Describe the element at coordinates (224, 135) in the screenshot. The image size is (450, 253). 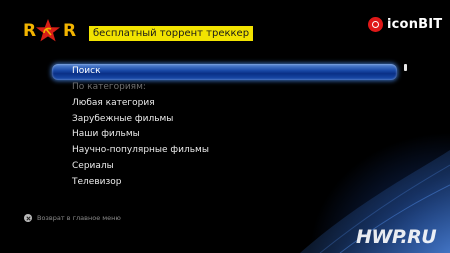
I see `menu-item-our-films: Наши фильмы` at that location.